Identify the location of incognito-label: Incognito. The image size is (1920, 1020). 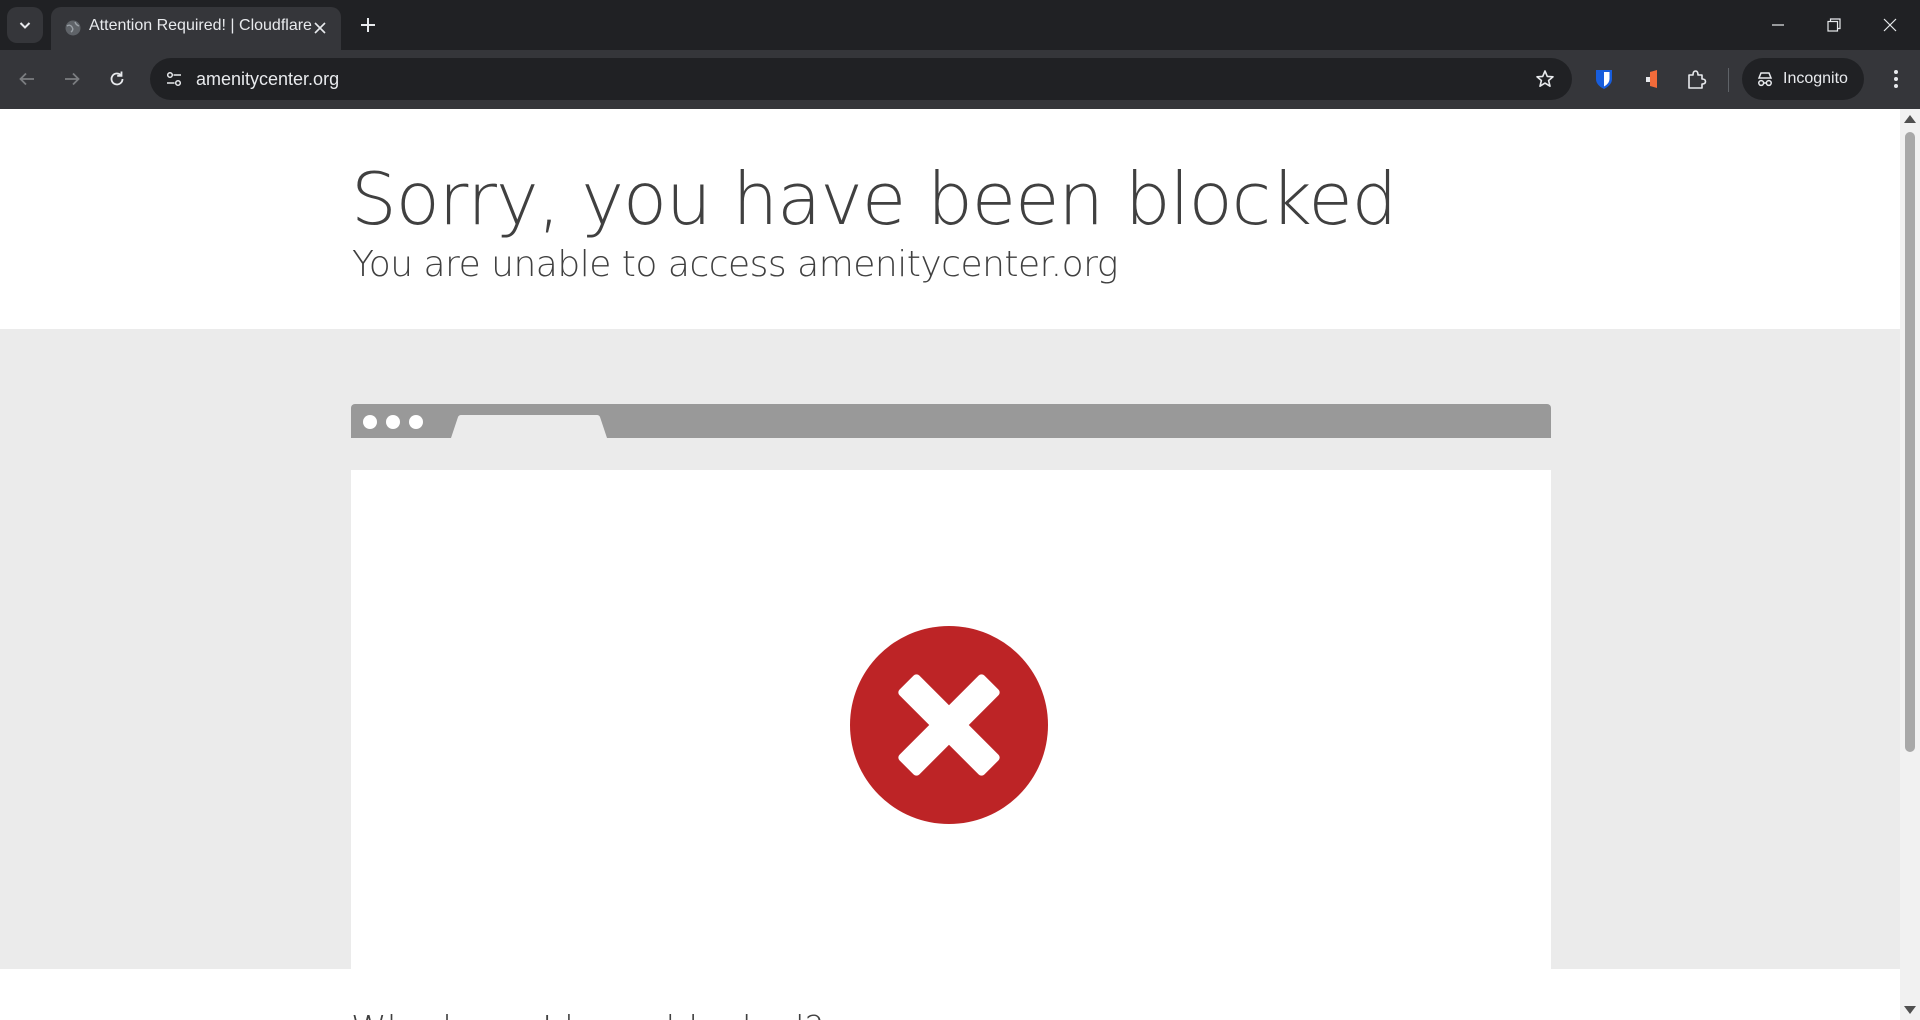
(1815, 78).